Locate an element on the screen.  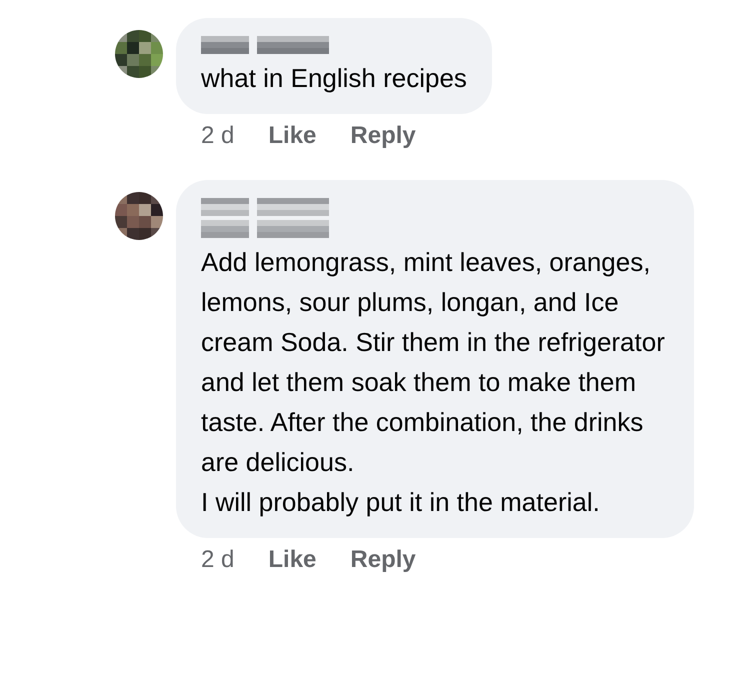
comment-text: what in English recipes is located at coordinates (334, 78).